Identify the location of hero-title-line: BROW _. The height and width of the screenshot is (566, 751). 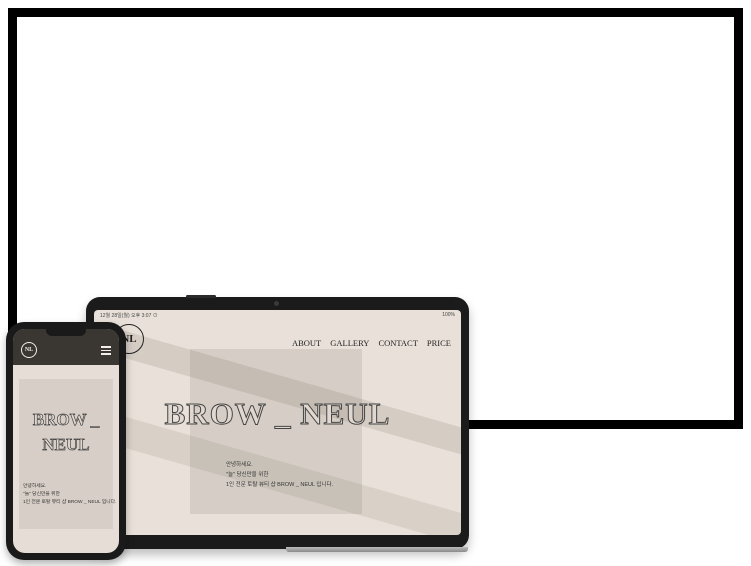
(66, 420).